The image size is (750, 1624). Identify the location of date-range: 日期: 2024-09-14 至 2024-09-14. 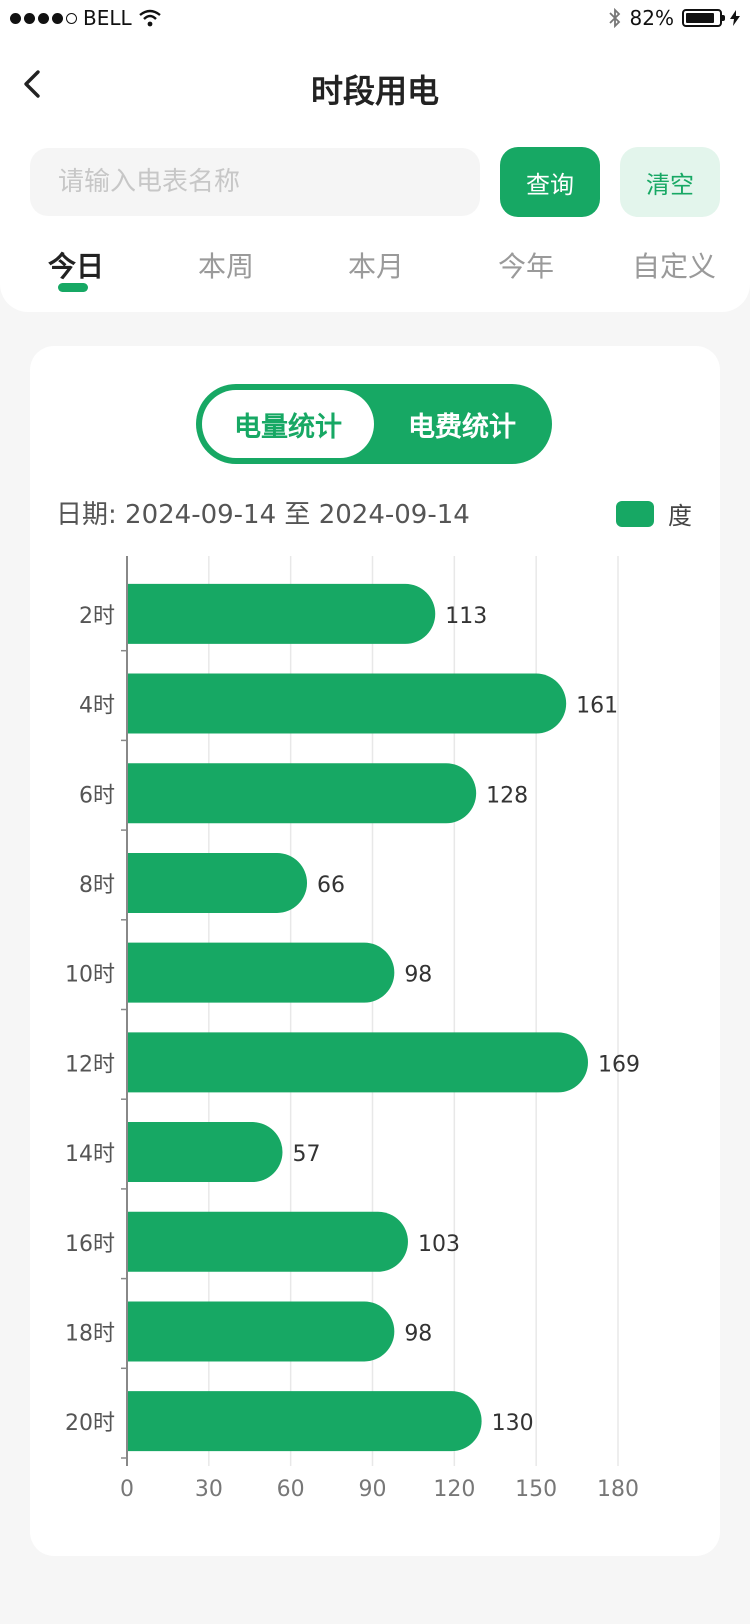
(263, 512).